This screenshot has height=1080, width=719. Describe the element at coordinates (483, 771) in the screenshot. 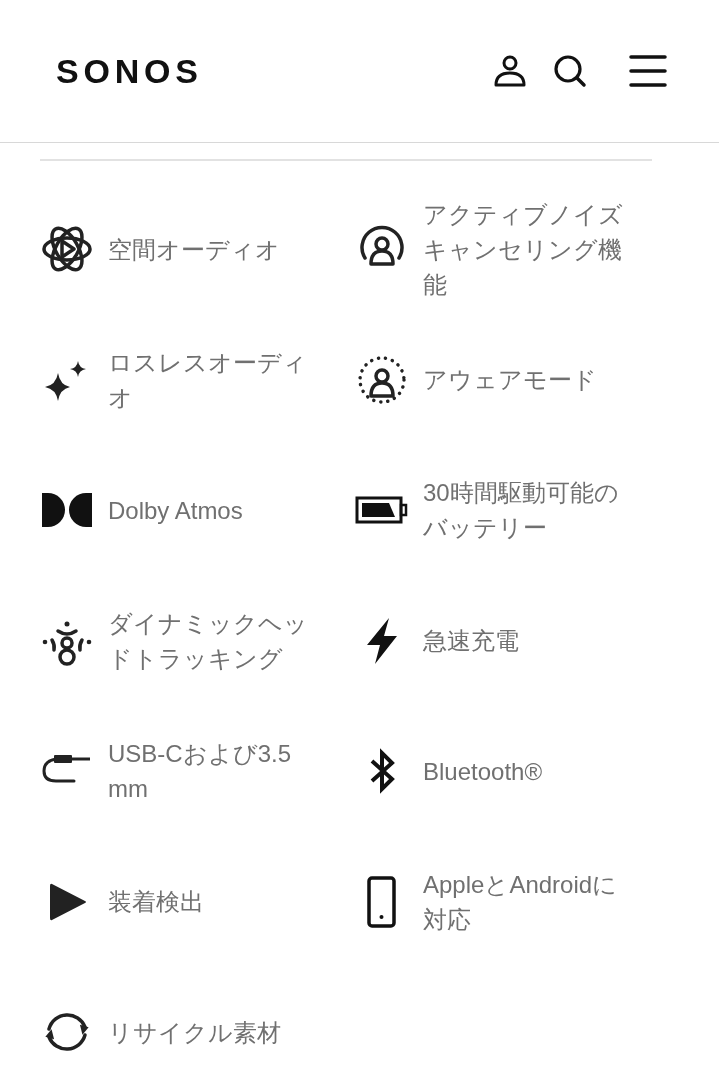

I see `feature-label: Bluetooth®` at that location.